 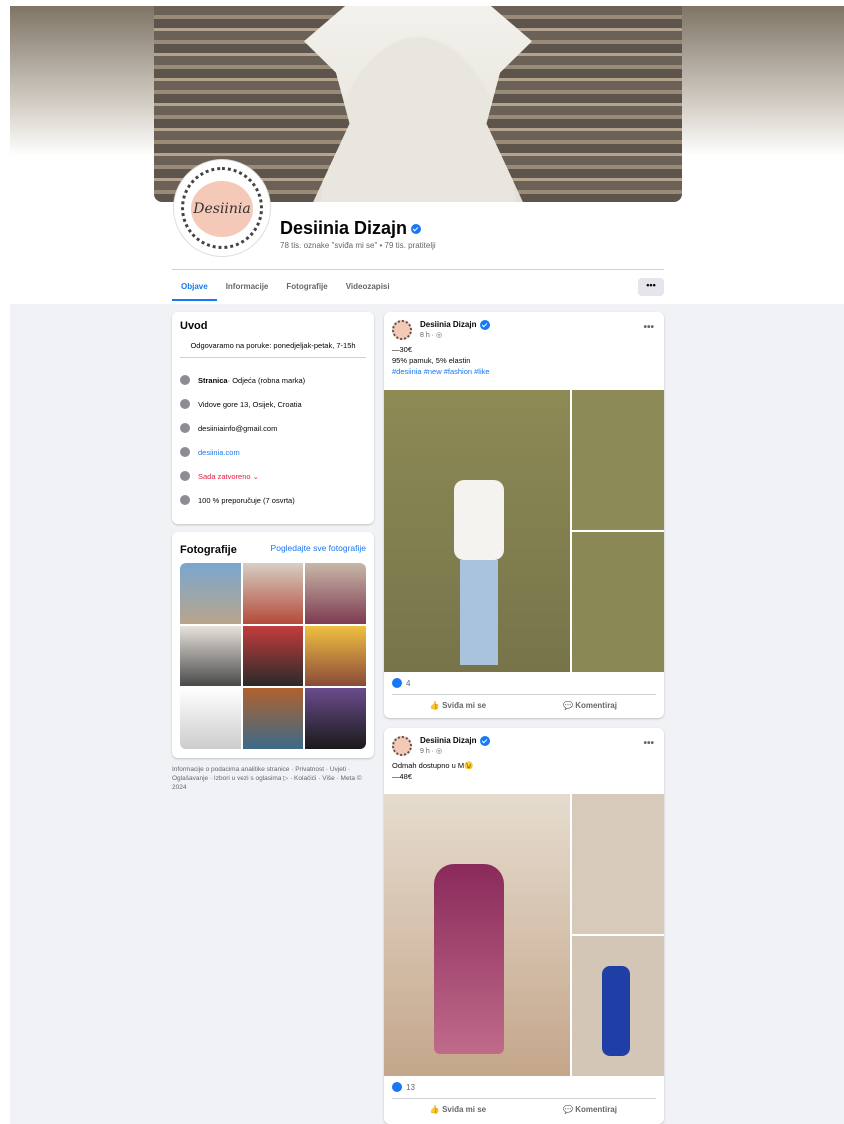 I want to click on intro-row-category: Stranica · Odjeća (robna marka), so click(x=273, y=380).